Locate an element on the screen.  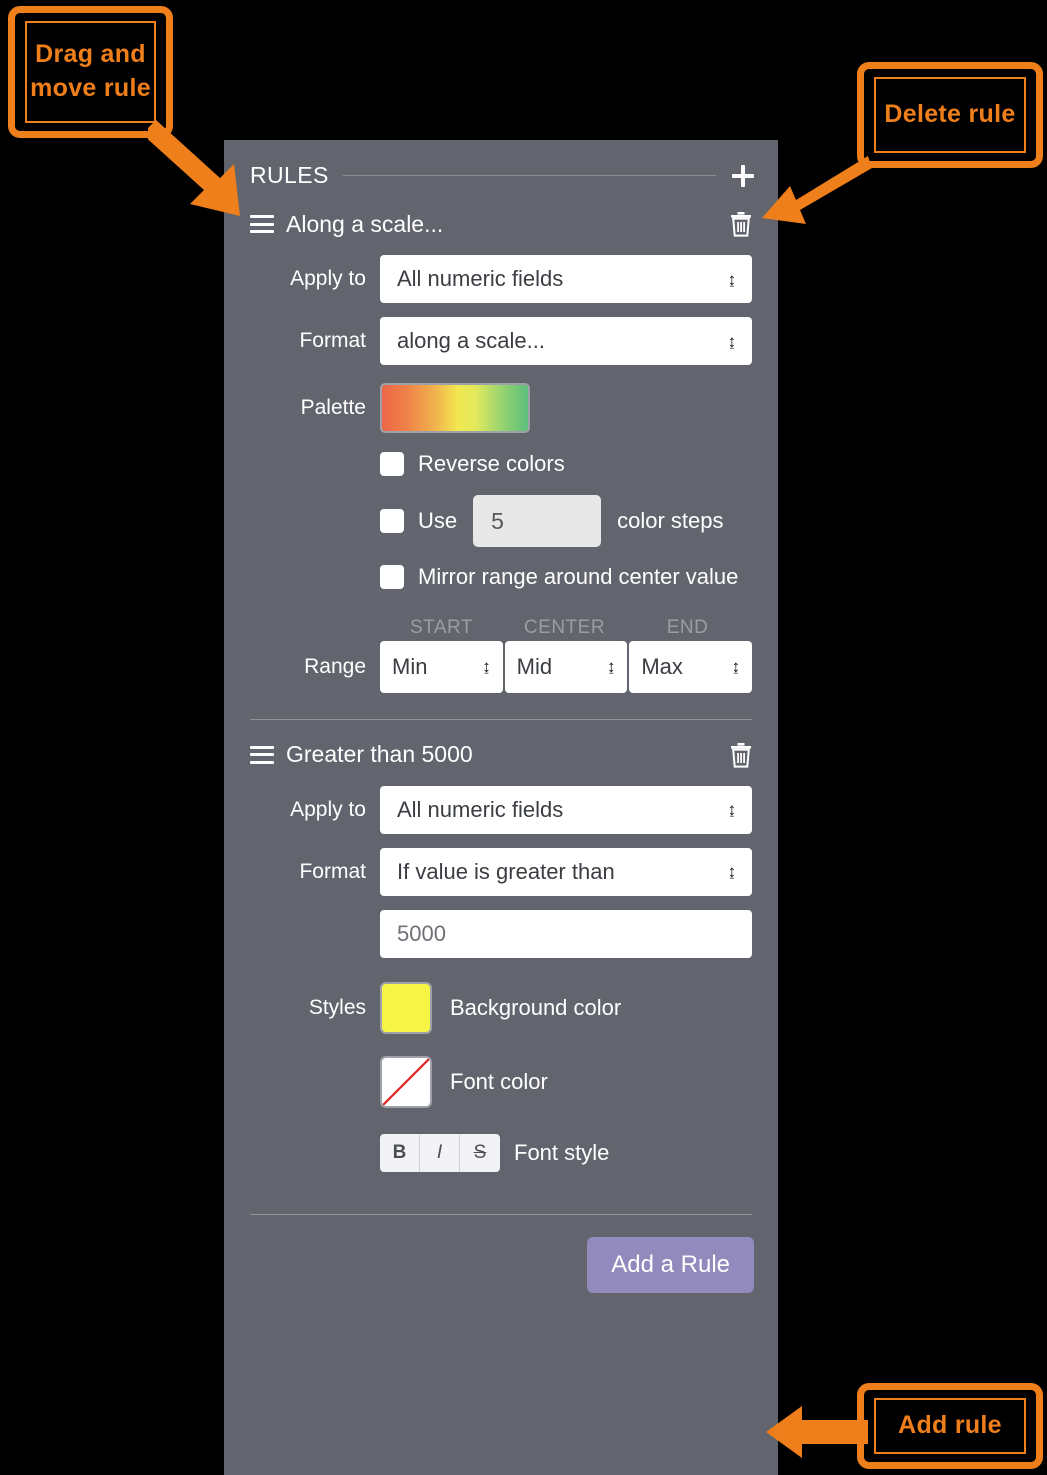
background-color-caption: Background color is located at coordinates (536, 1007).